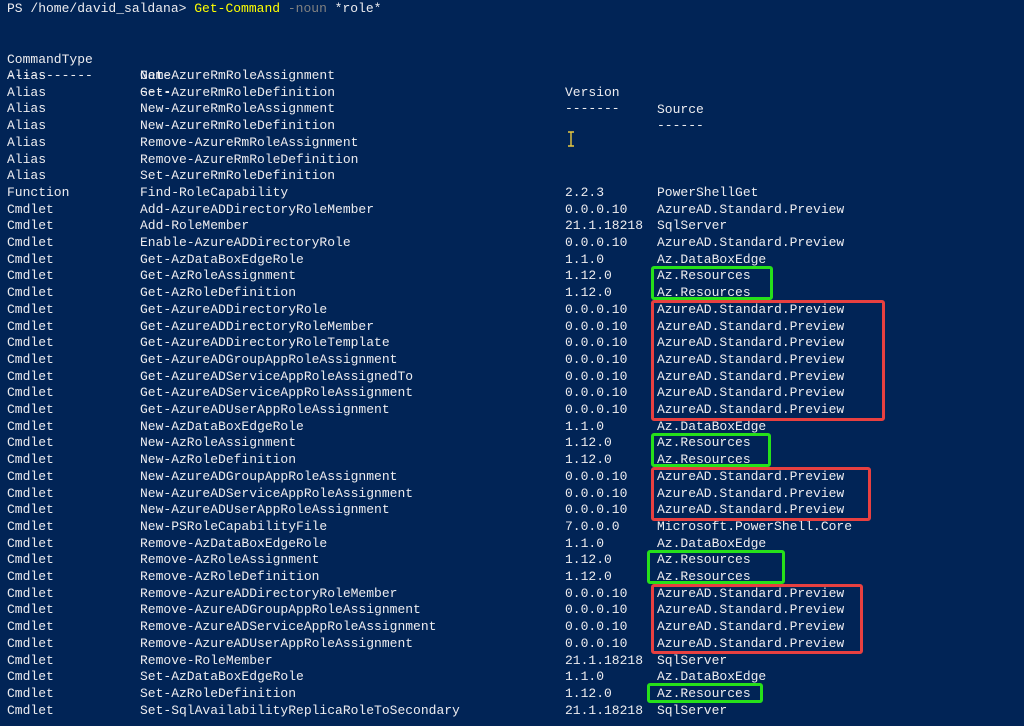 The image size is (1024, 726). Describe the element at coordinates (257, 209) in the screenshot. I see `row-name: Add-AzureADDirectoryRoleMember` at that location.